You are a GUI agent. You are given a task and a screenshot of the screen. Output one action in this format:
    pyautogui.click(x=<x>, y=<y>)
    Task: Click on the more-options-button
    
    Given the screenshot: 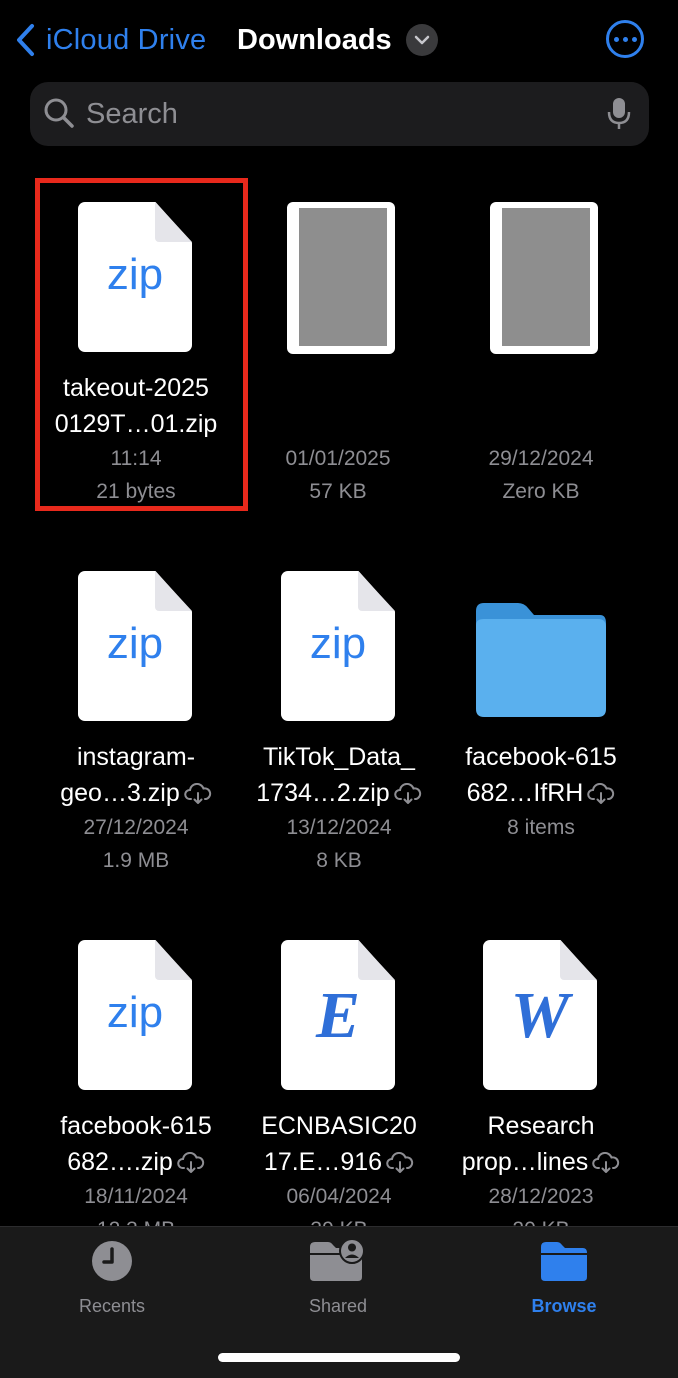 What is the action you would take?
    pyautogui.click(x=625, y=39)
    